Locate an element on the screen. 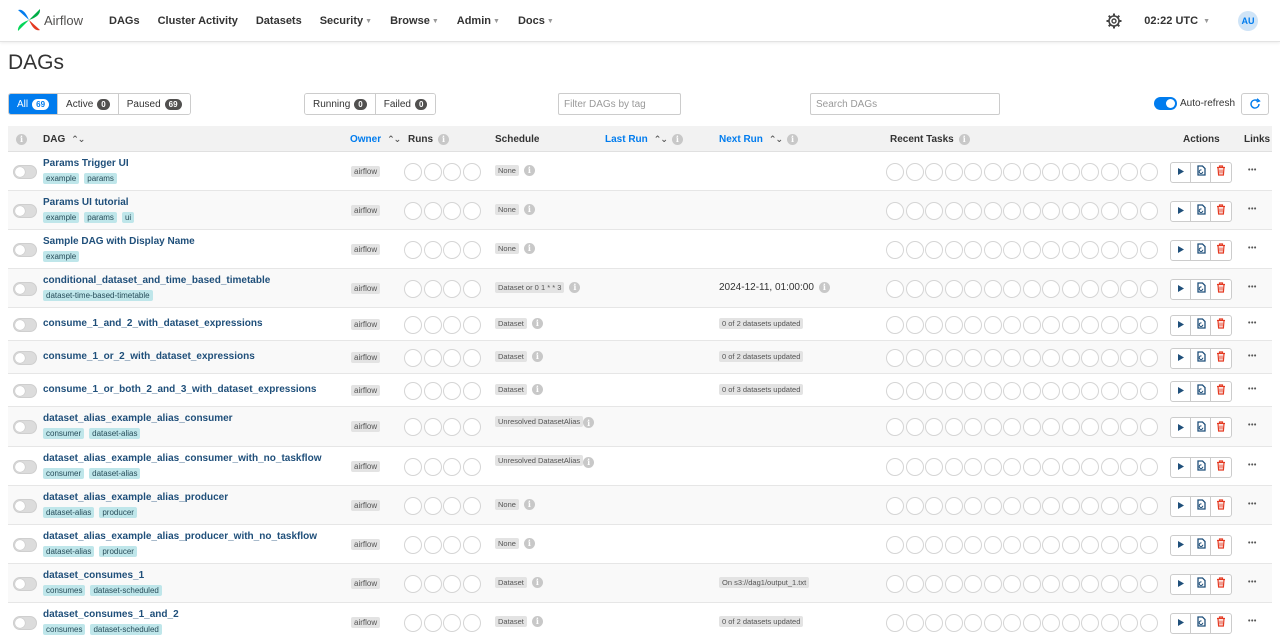 The image size is (1280, 641). dag-name-link: Sample DAG with Display Name is located at coordinates (119, 241).